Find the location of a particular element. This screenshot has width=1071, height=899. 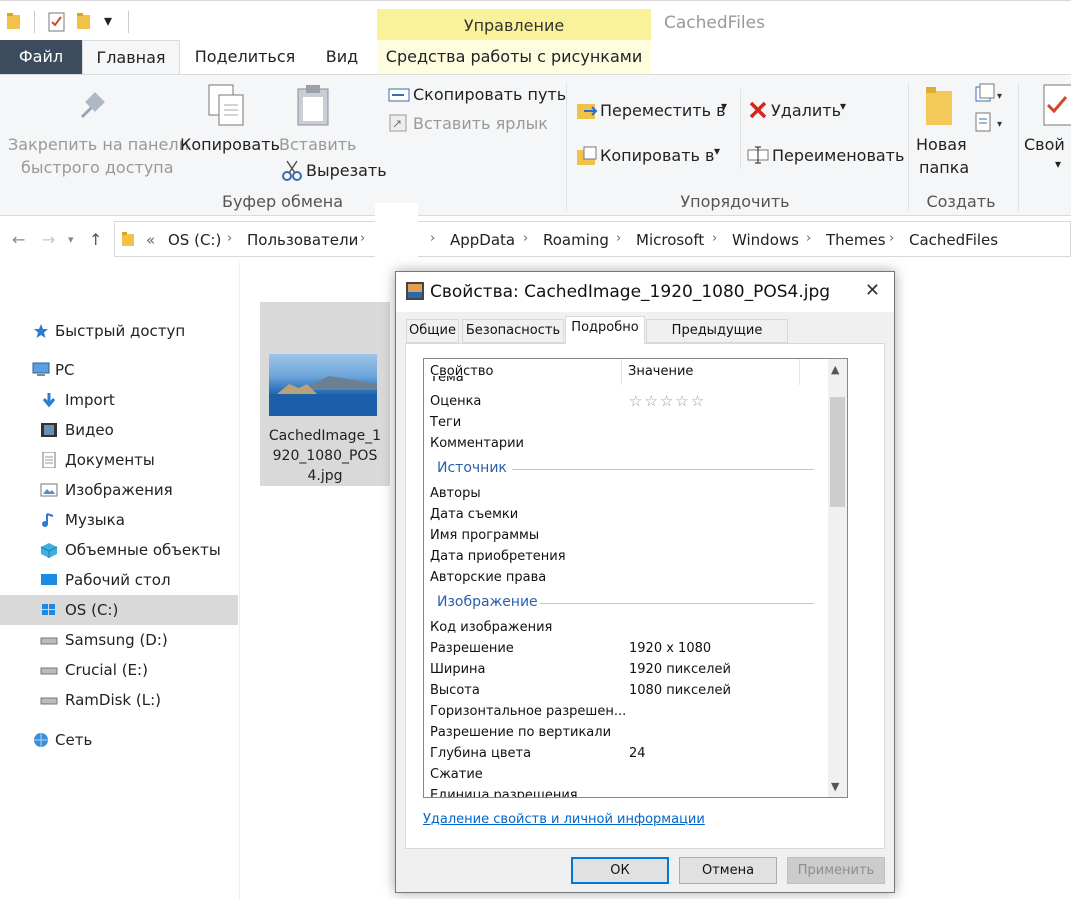

drive-icon is located at coordinates (49, 641).